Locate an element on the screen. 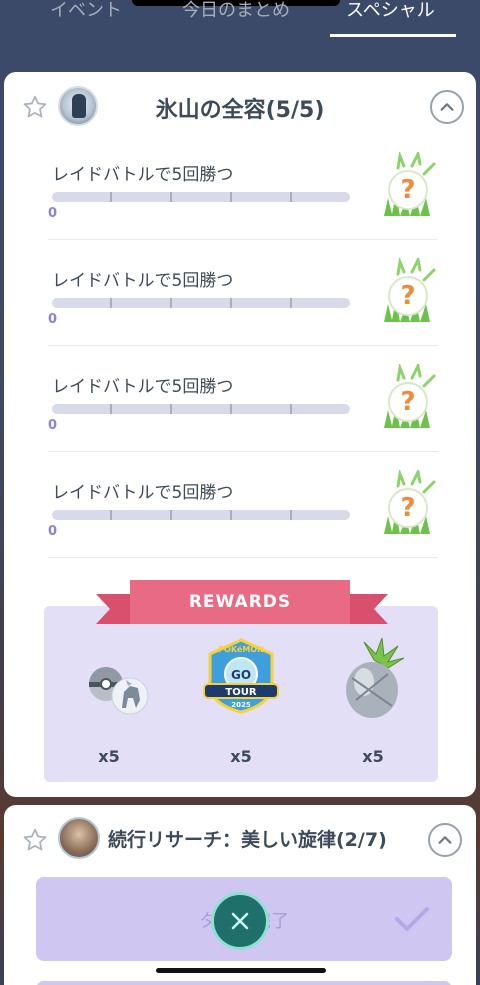  research-title: 続行リサーチ：美しい旋律(2/7) is located at coordinates (247, 840).